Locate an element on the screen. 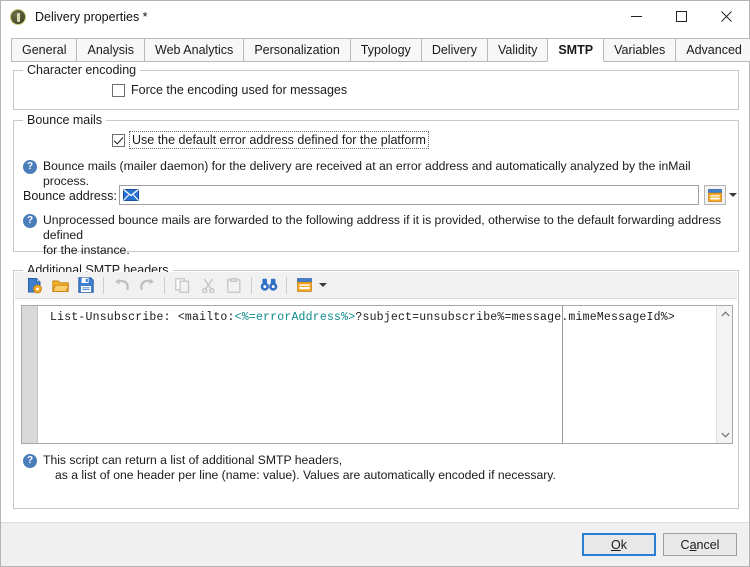  scroll-up-arrow-icon is located at coordinates (724, 314).